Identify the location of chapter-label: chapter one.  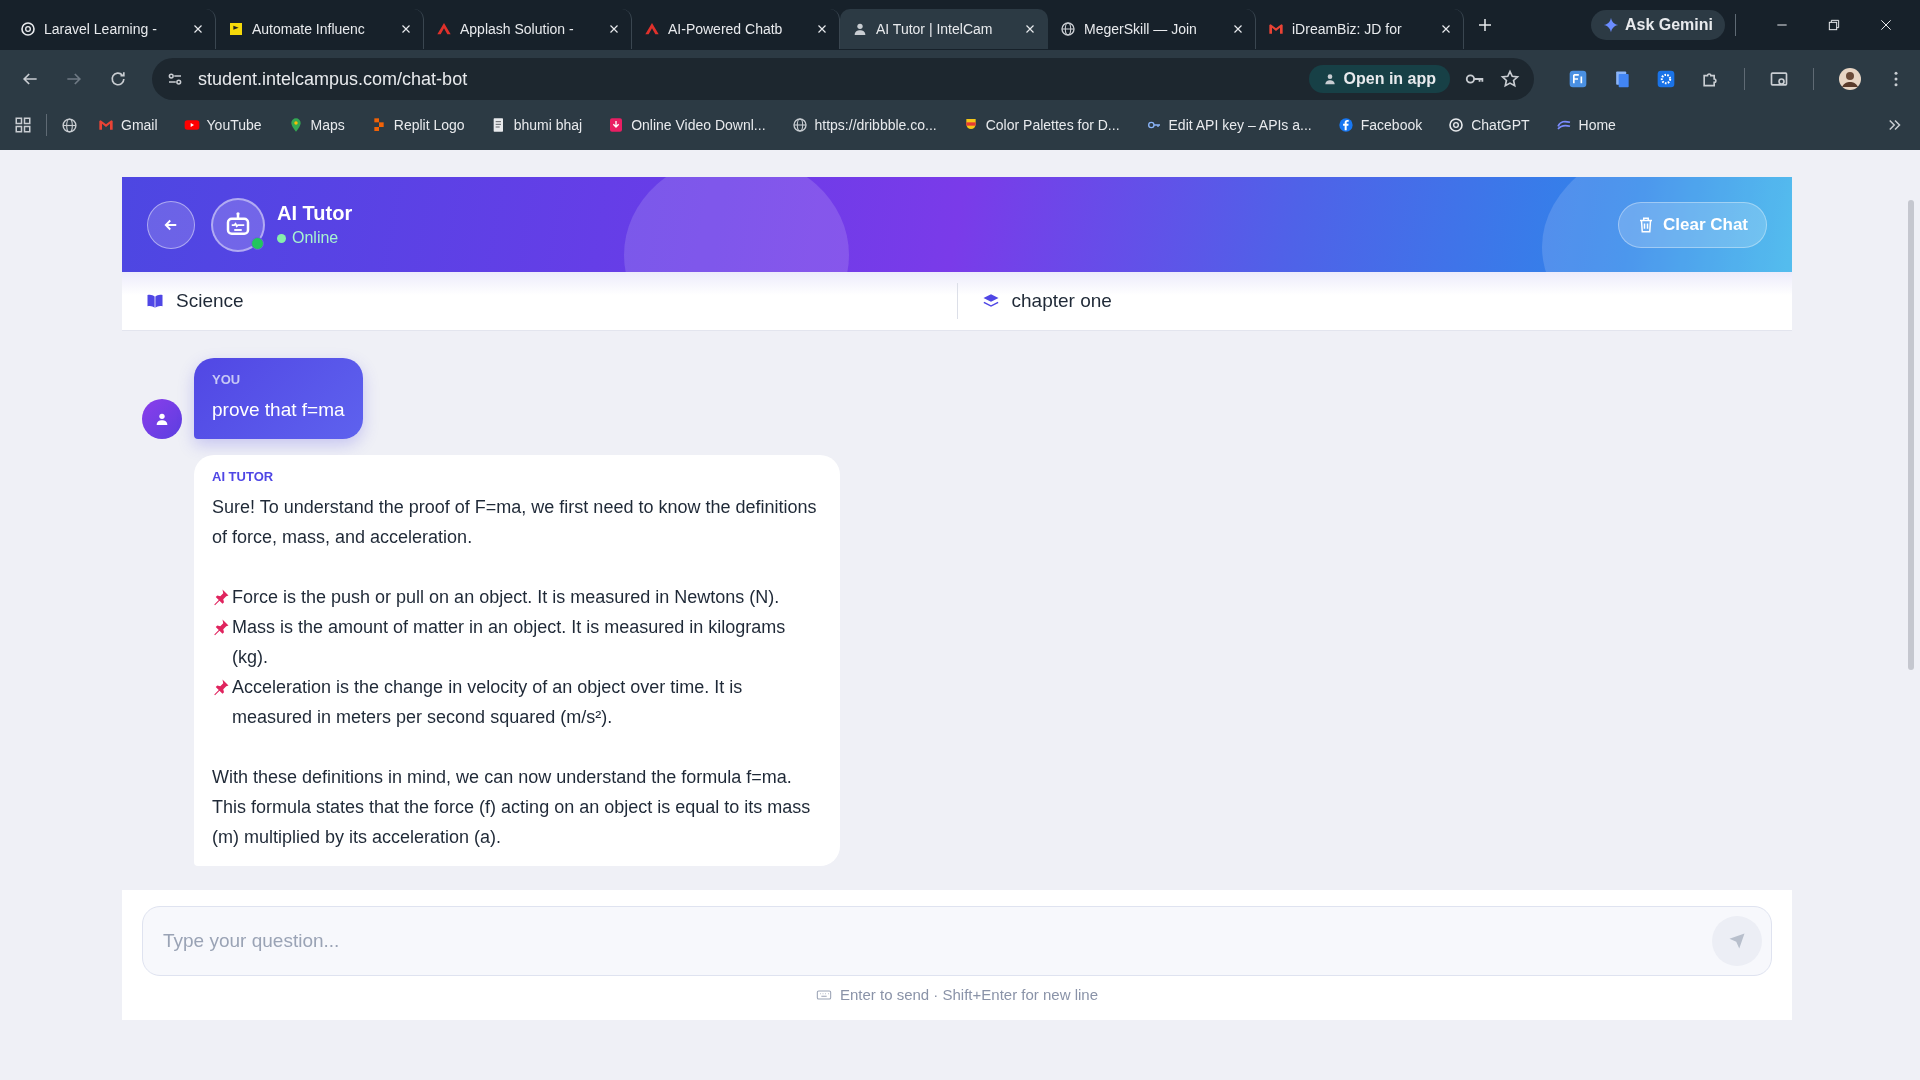
(1061, 301).